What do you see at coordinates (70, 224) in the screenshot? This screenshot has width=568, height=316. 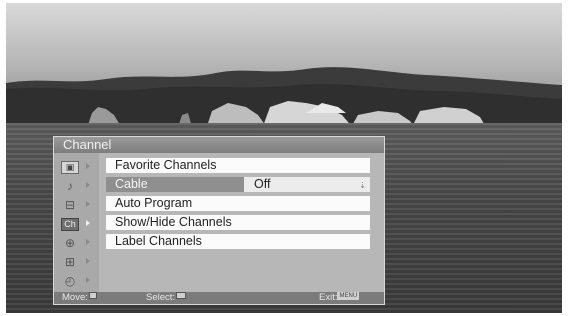 I see `channel-icon: Ch` at bounding box center [70, 224].